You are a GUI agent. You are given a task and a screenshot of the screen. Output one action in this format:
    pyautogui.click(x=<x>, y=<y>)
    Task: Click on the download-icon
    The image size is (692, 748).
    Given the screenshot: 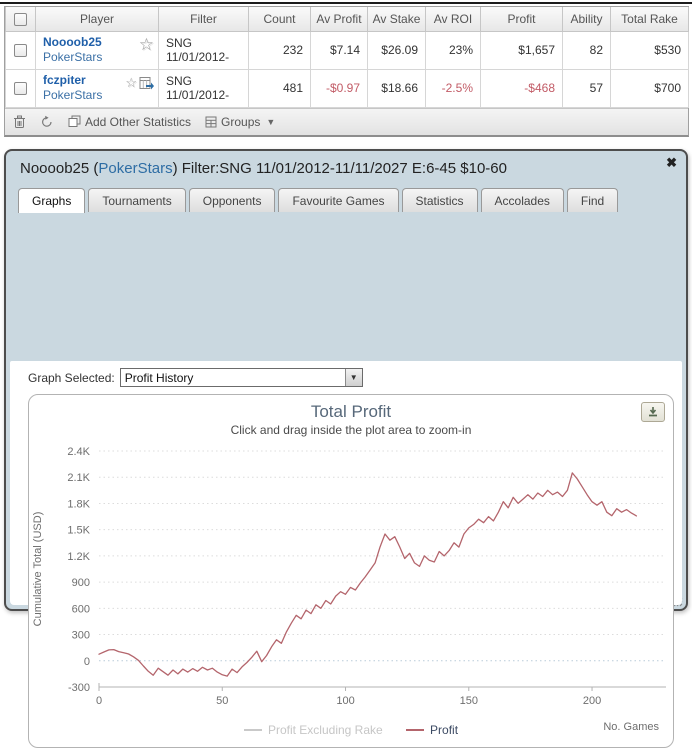 What is the action you would take?
    pyautogui.click(x=653, y=412)
    